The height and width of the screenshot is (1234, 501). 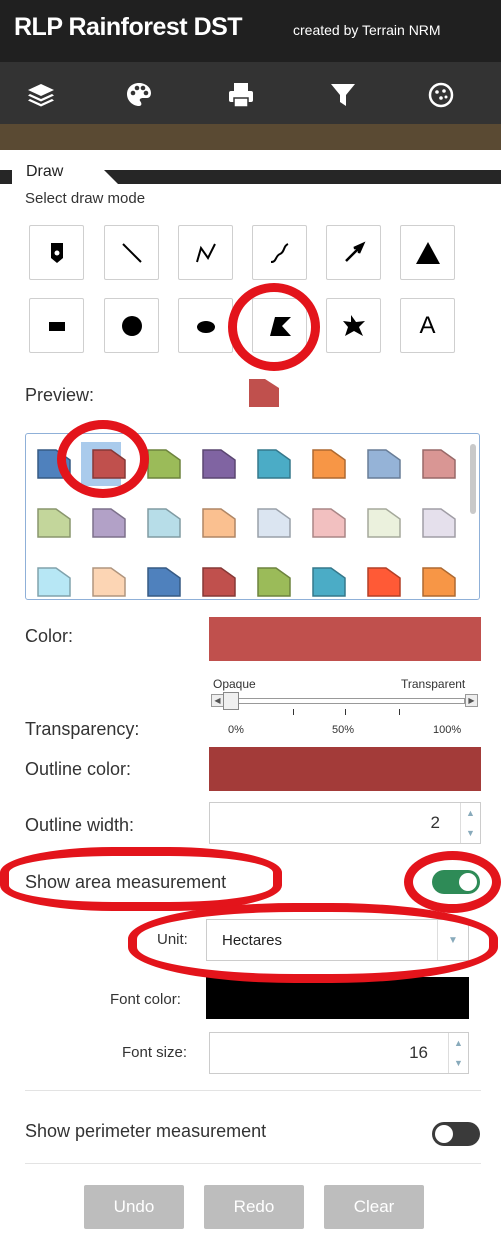 What do you see at coordinates (126, 882) in the screenshot?
I see `area-measurement-label: Show area measurement` at bounding box center [126, 882].